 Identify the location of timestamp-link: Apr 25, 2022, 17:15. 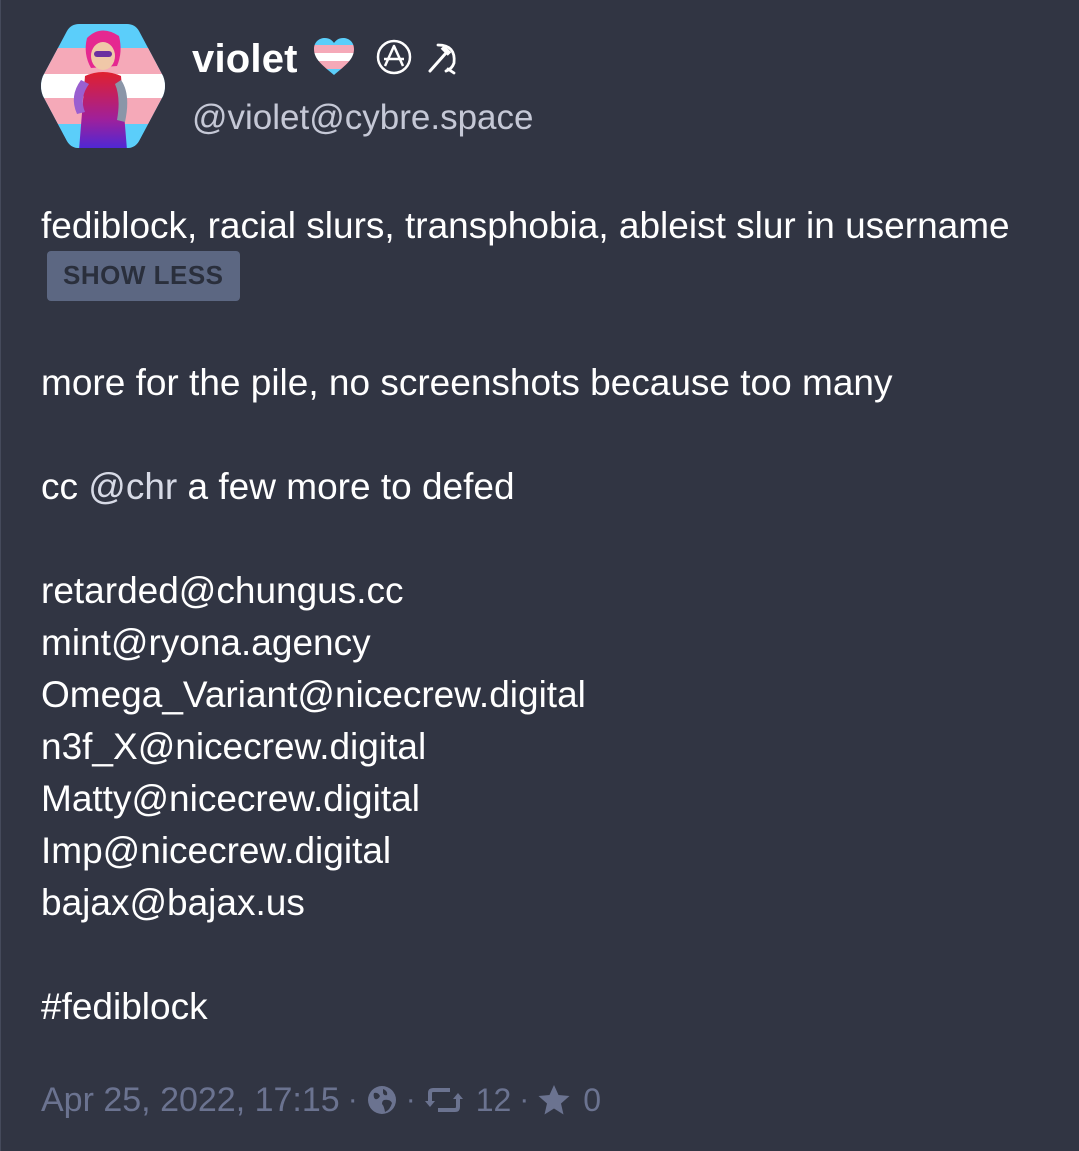
(190, 1100).